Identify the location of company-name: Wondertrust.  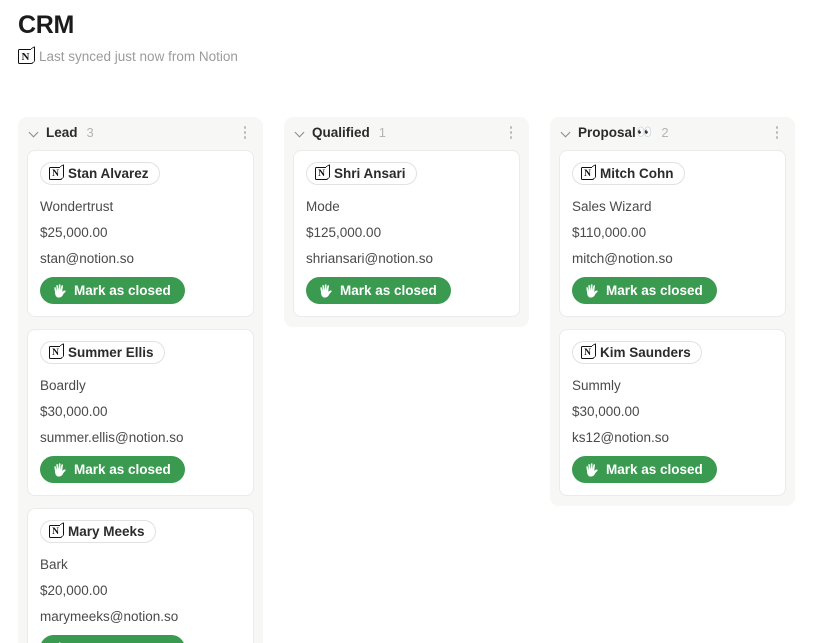
(77, 206).